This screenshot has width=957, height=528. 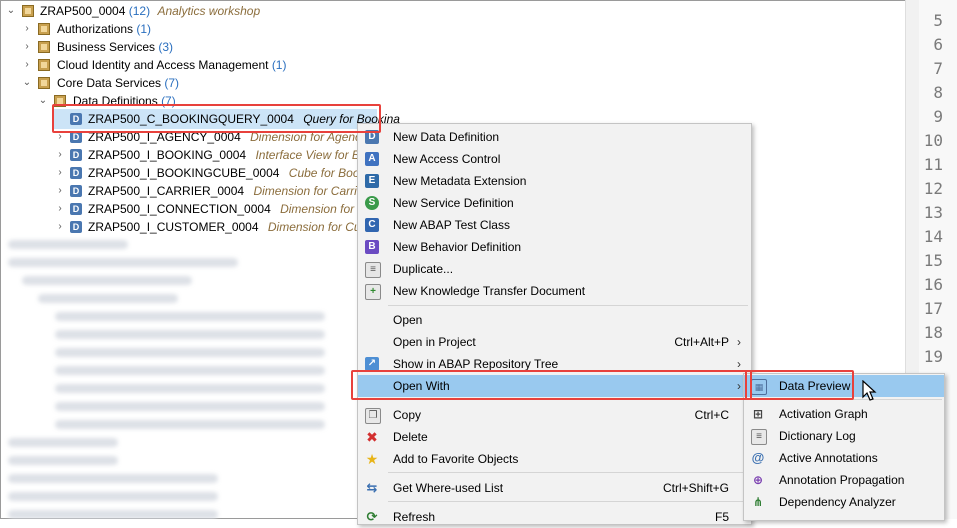 What do you see at coordinates (933, 356) in the screenshot?
I see `line-number: 19` at bounding box center [933, 356].